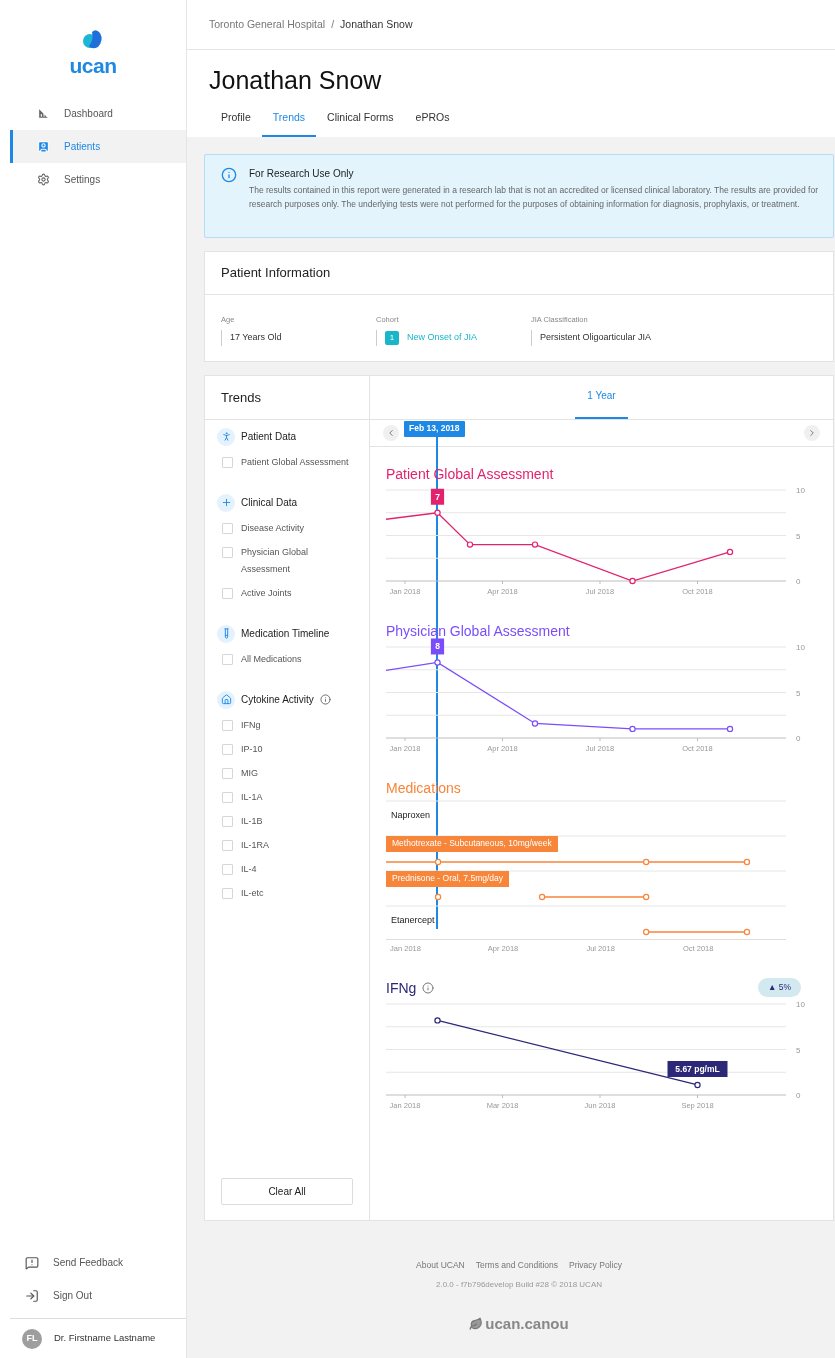  I want to click on breadcrumb-current: Jonathan Snow, so click(376, 24).